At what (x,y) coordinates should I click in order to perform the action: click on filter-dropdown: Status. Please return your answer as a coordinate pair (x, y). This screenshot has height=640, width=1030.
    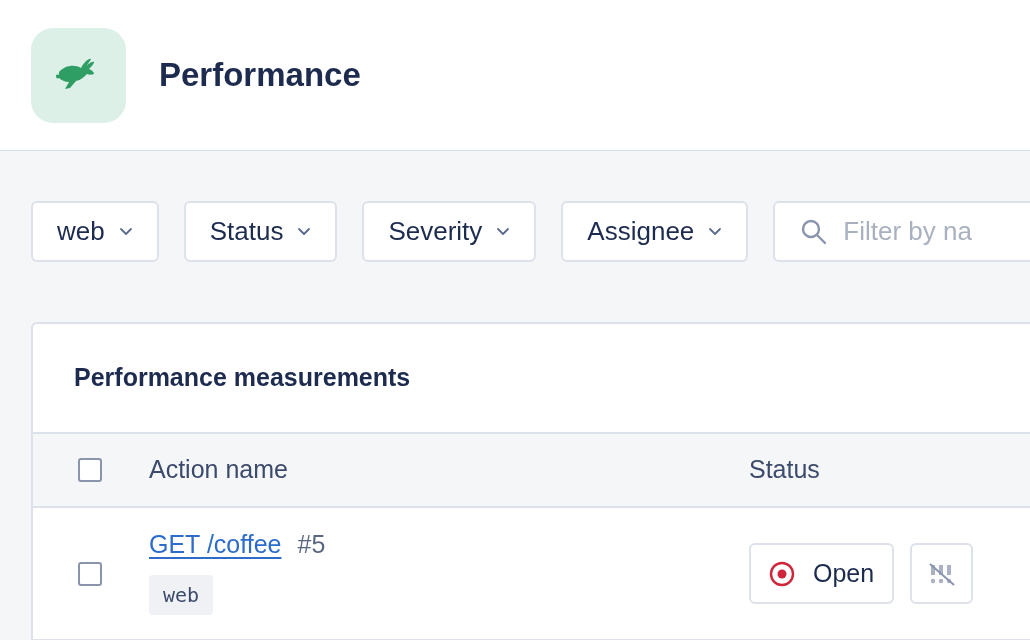
    Looking at the image, I should click on (260, 231).